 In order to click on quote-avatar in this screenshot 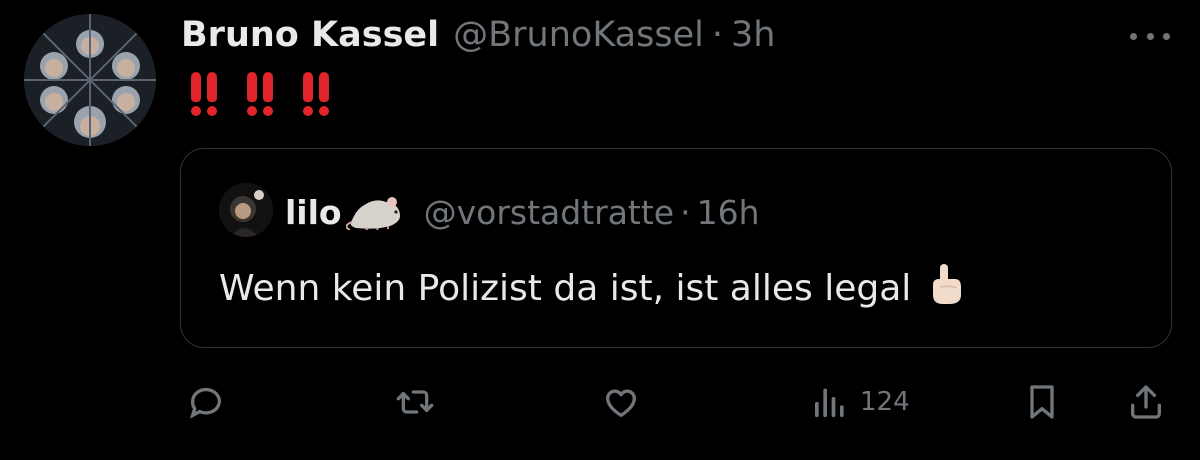, I will do `click(246, 210)`.